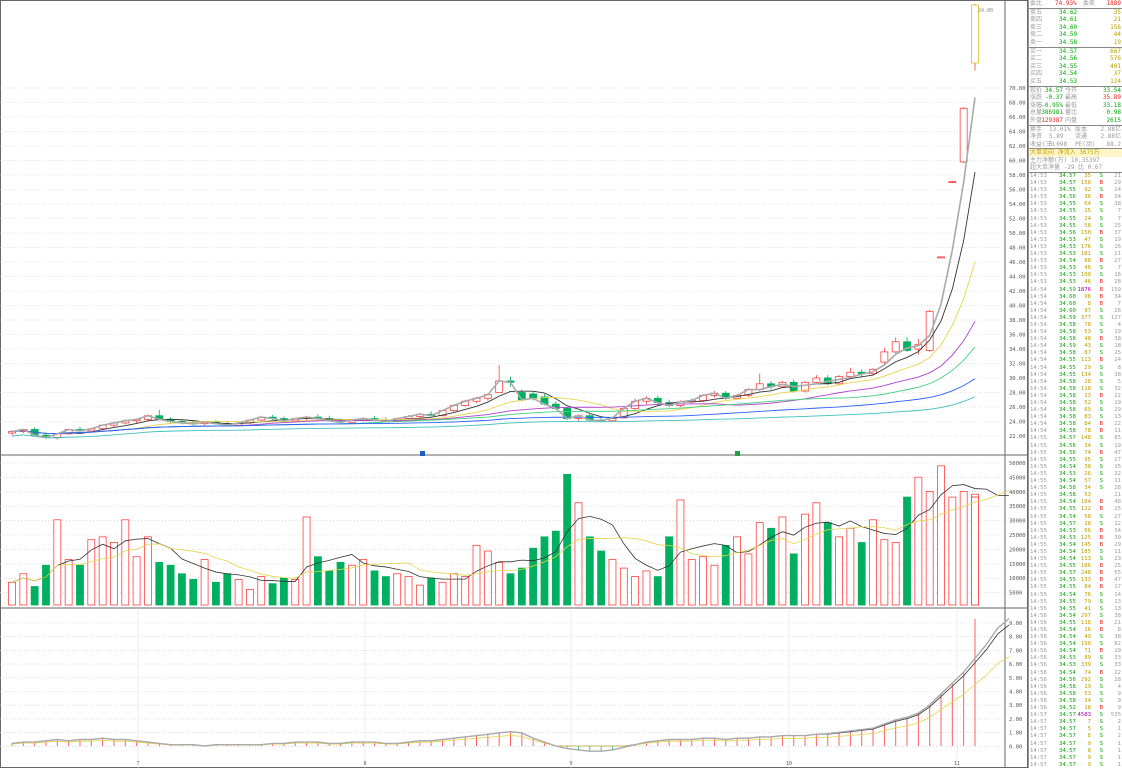 The image size is (1122, 768). Describe the element at coordinates (1017, 249) in the screenshot. I see `price-axis-label: 48.00` at that location.